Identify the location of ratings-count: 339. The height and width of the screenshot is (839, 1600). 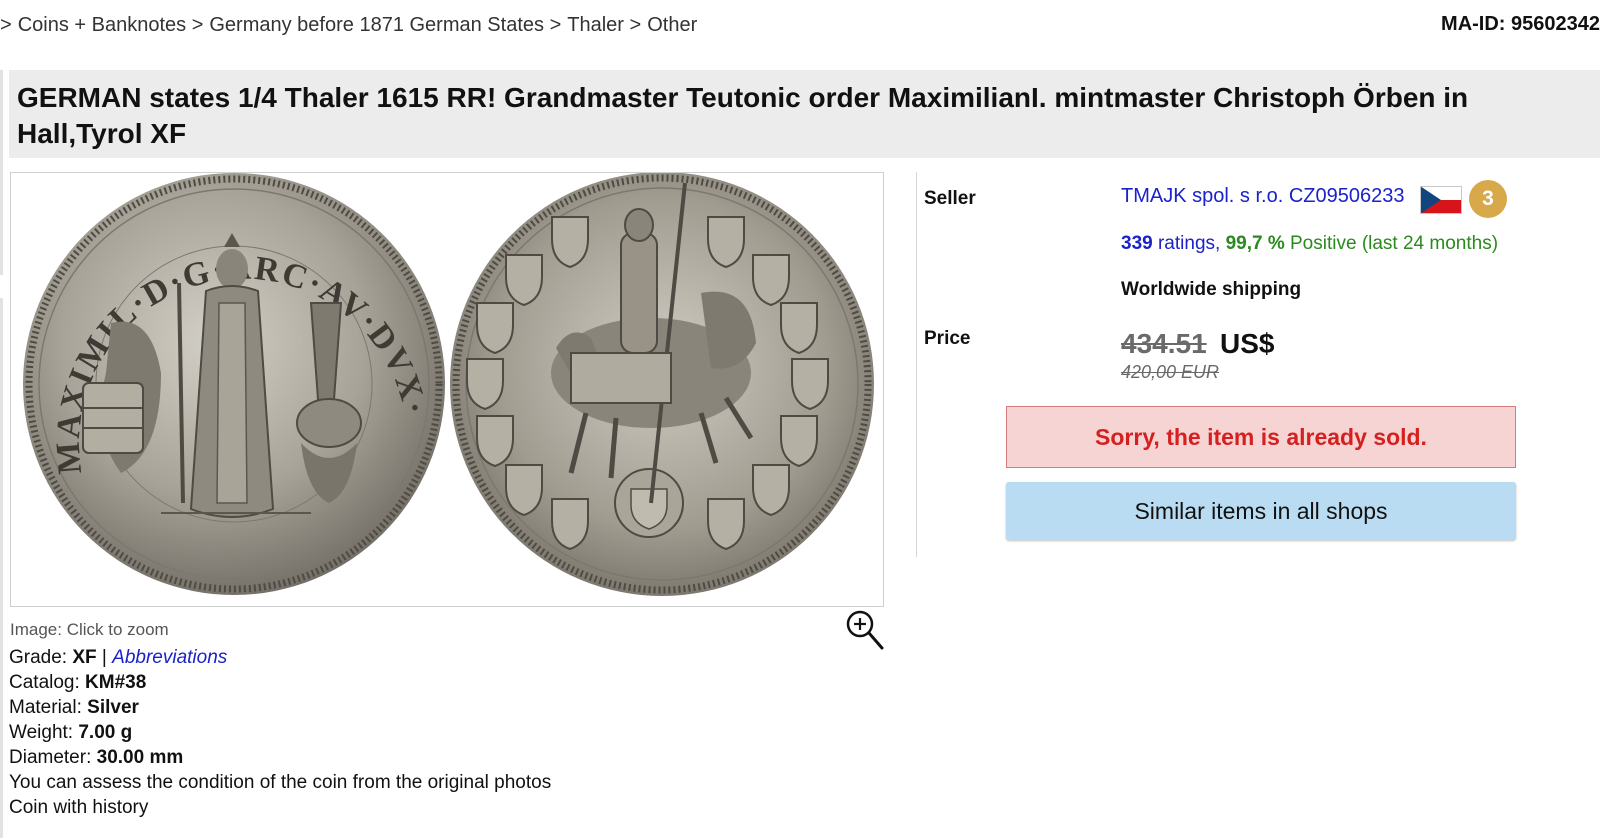
(1137, 243).